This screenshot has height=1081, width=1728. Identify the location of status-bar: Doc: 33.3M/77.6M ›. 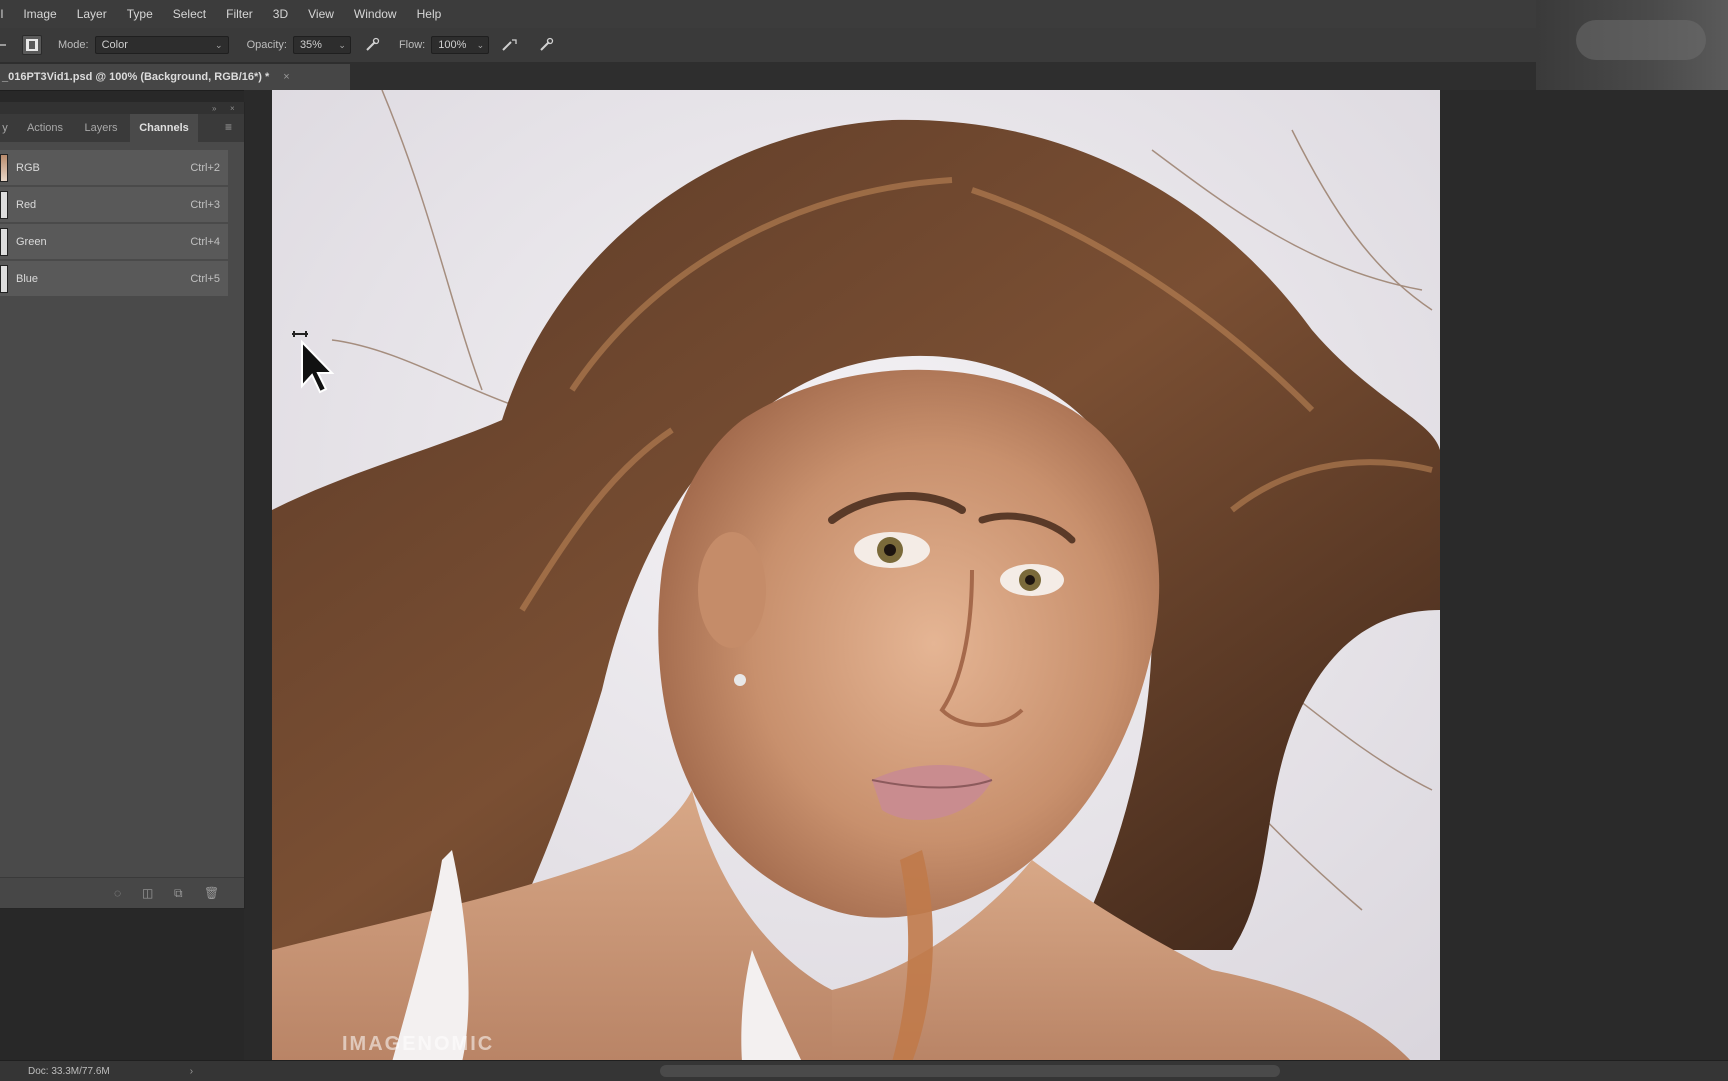
(864, 1070).